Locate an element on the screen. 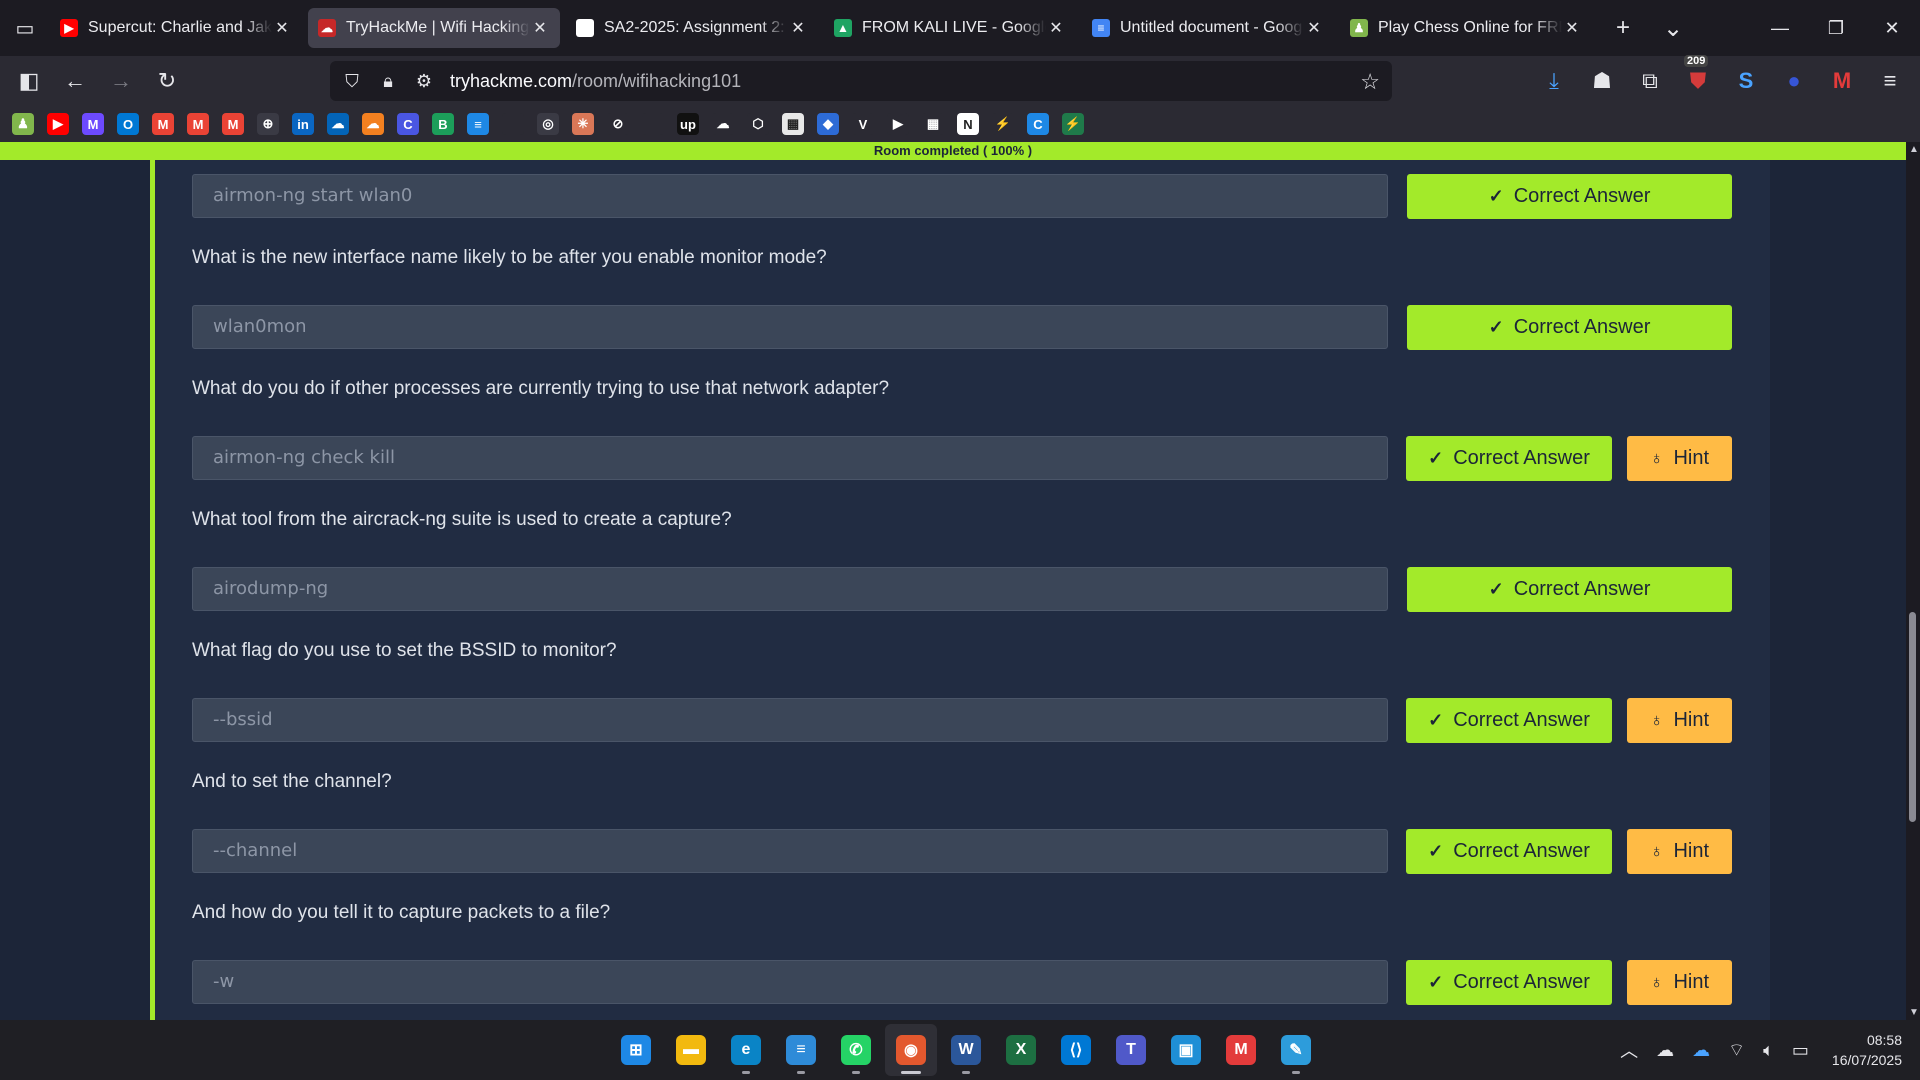 This screenshot has width=1920, height=1080. play-store-icon: ▶ is located at coordinates (898, 124).